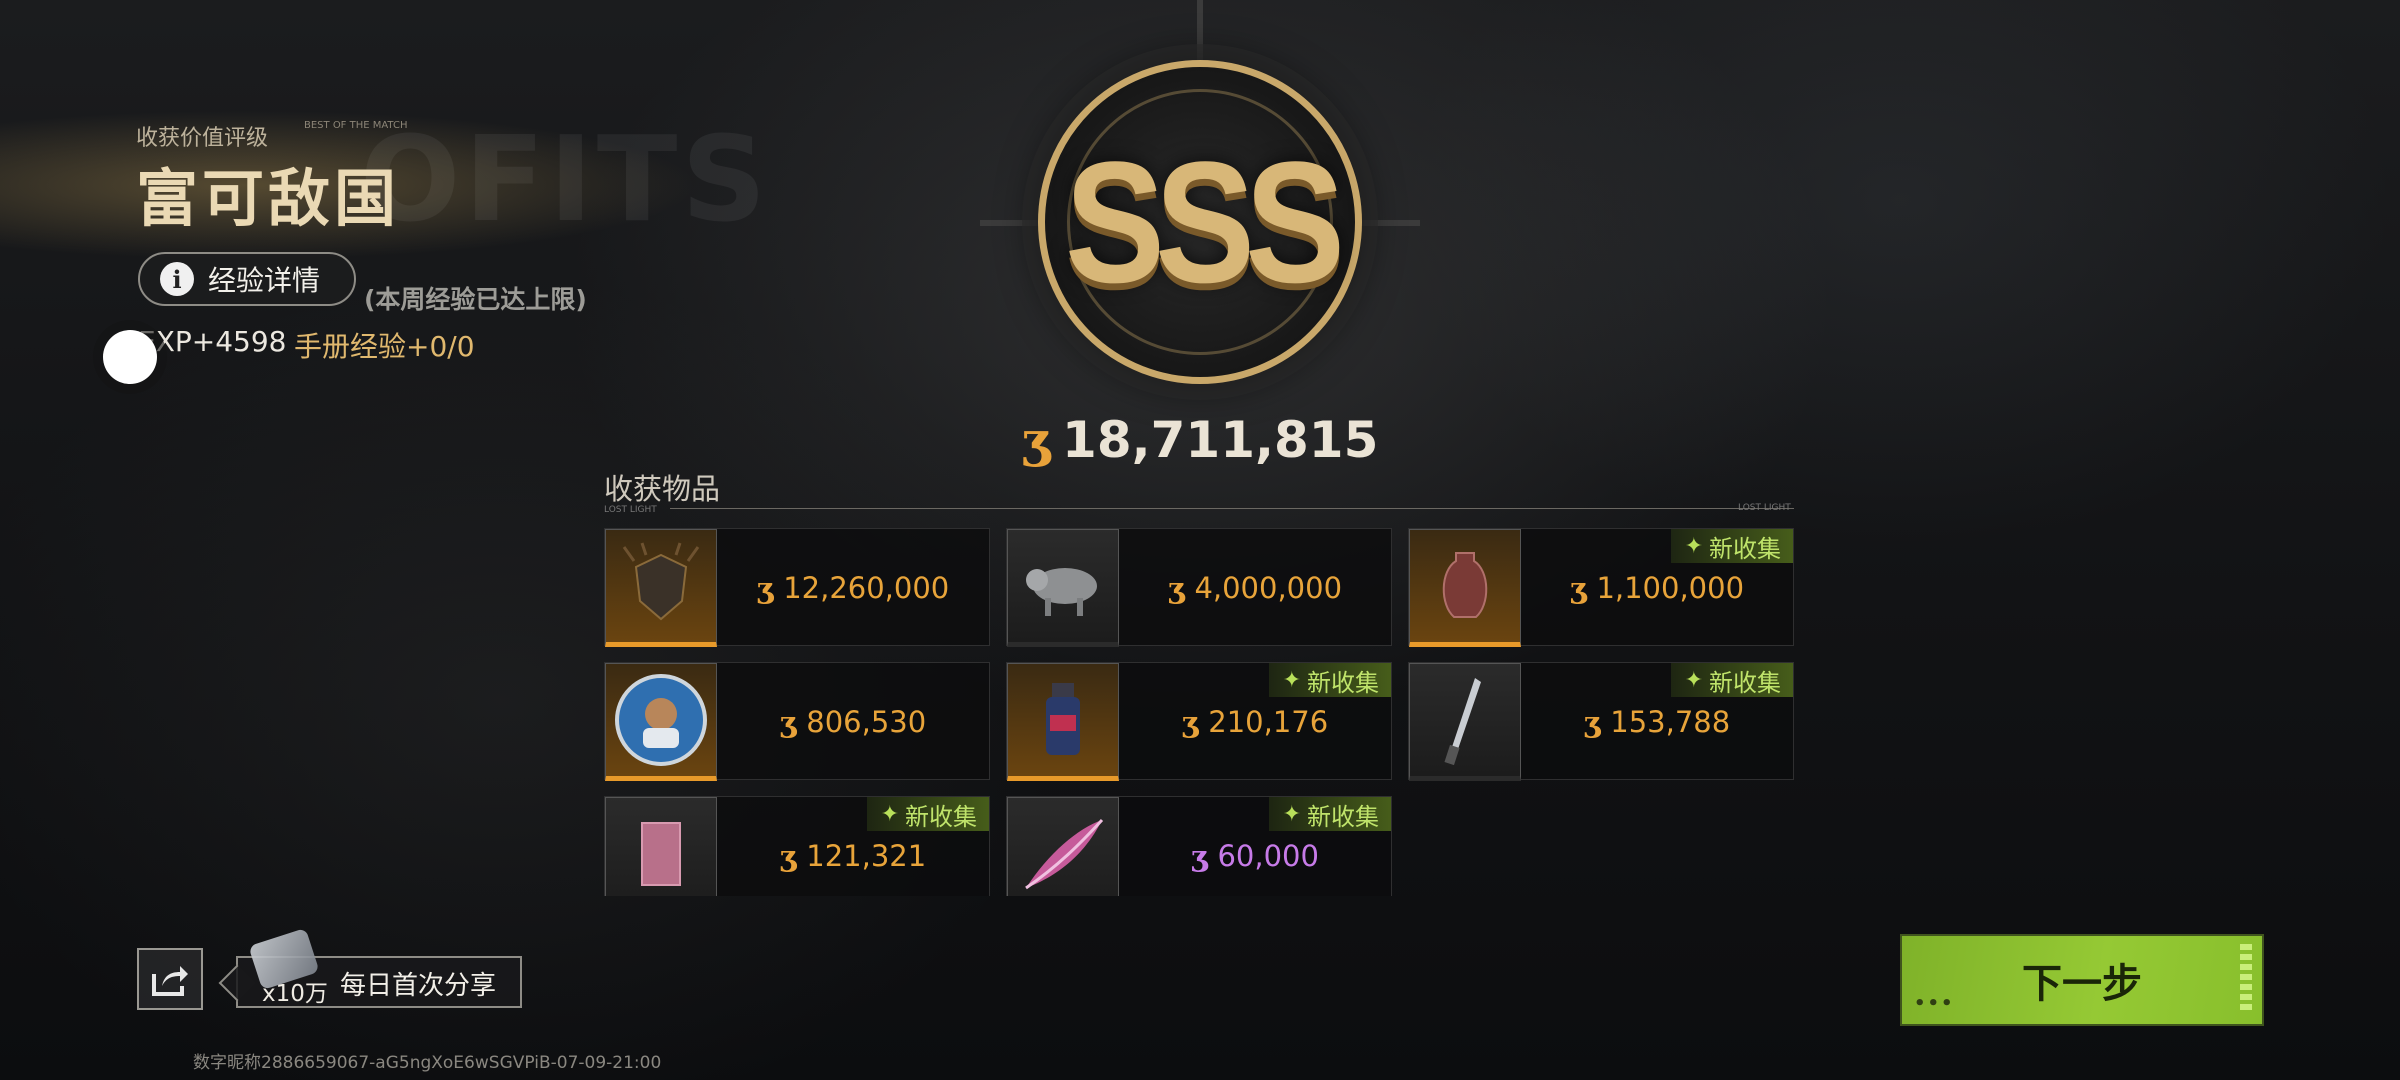 The width and height of the screenshot is (2400, 1080). Describe the element at coordinates (1063, 588) in the screenshot. I see `pig-statue-icon` at that location.